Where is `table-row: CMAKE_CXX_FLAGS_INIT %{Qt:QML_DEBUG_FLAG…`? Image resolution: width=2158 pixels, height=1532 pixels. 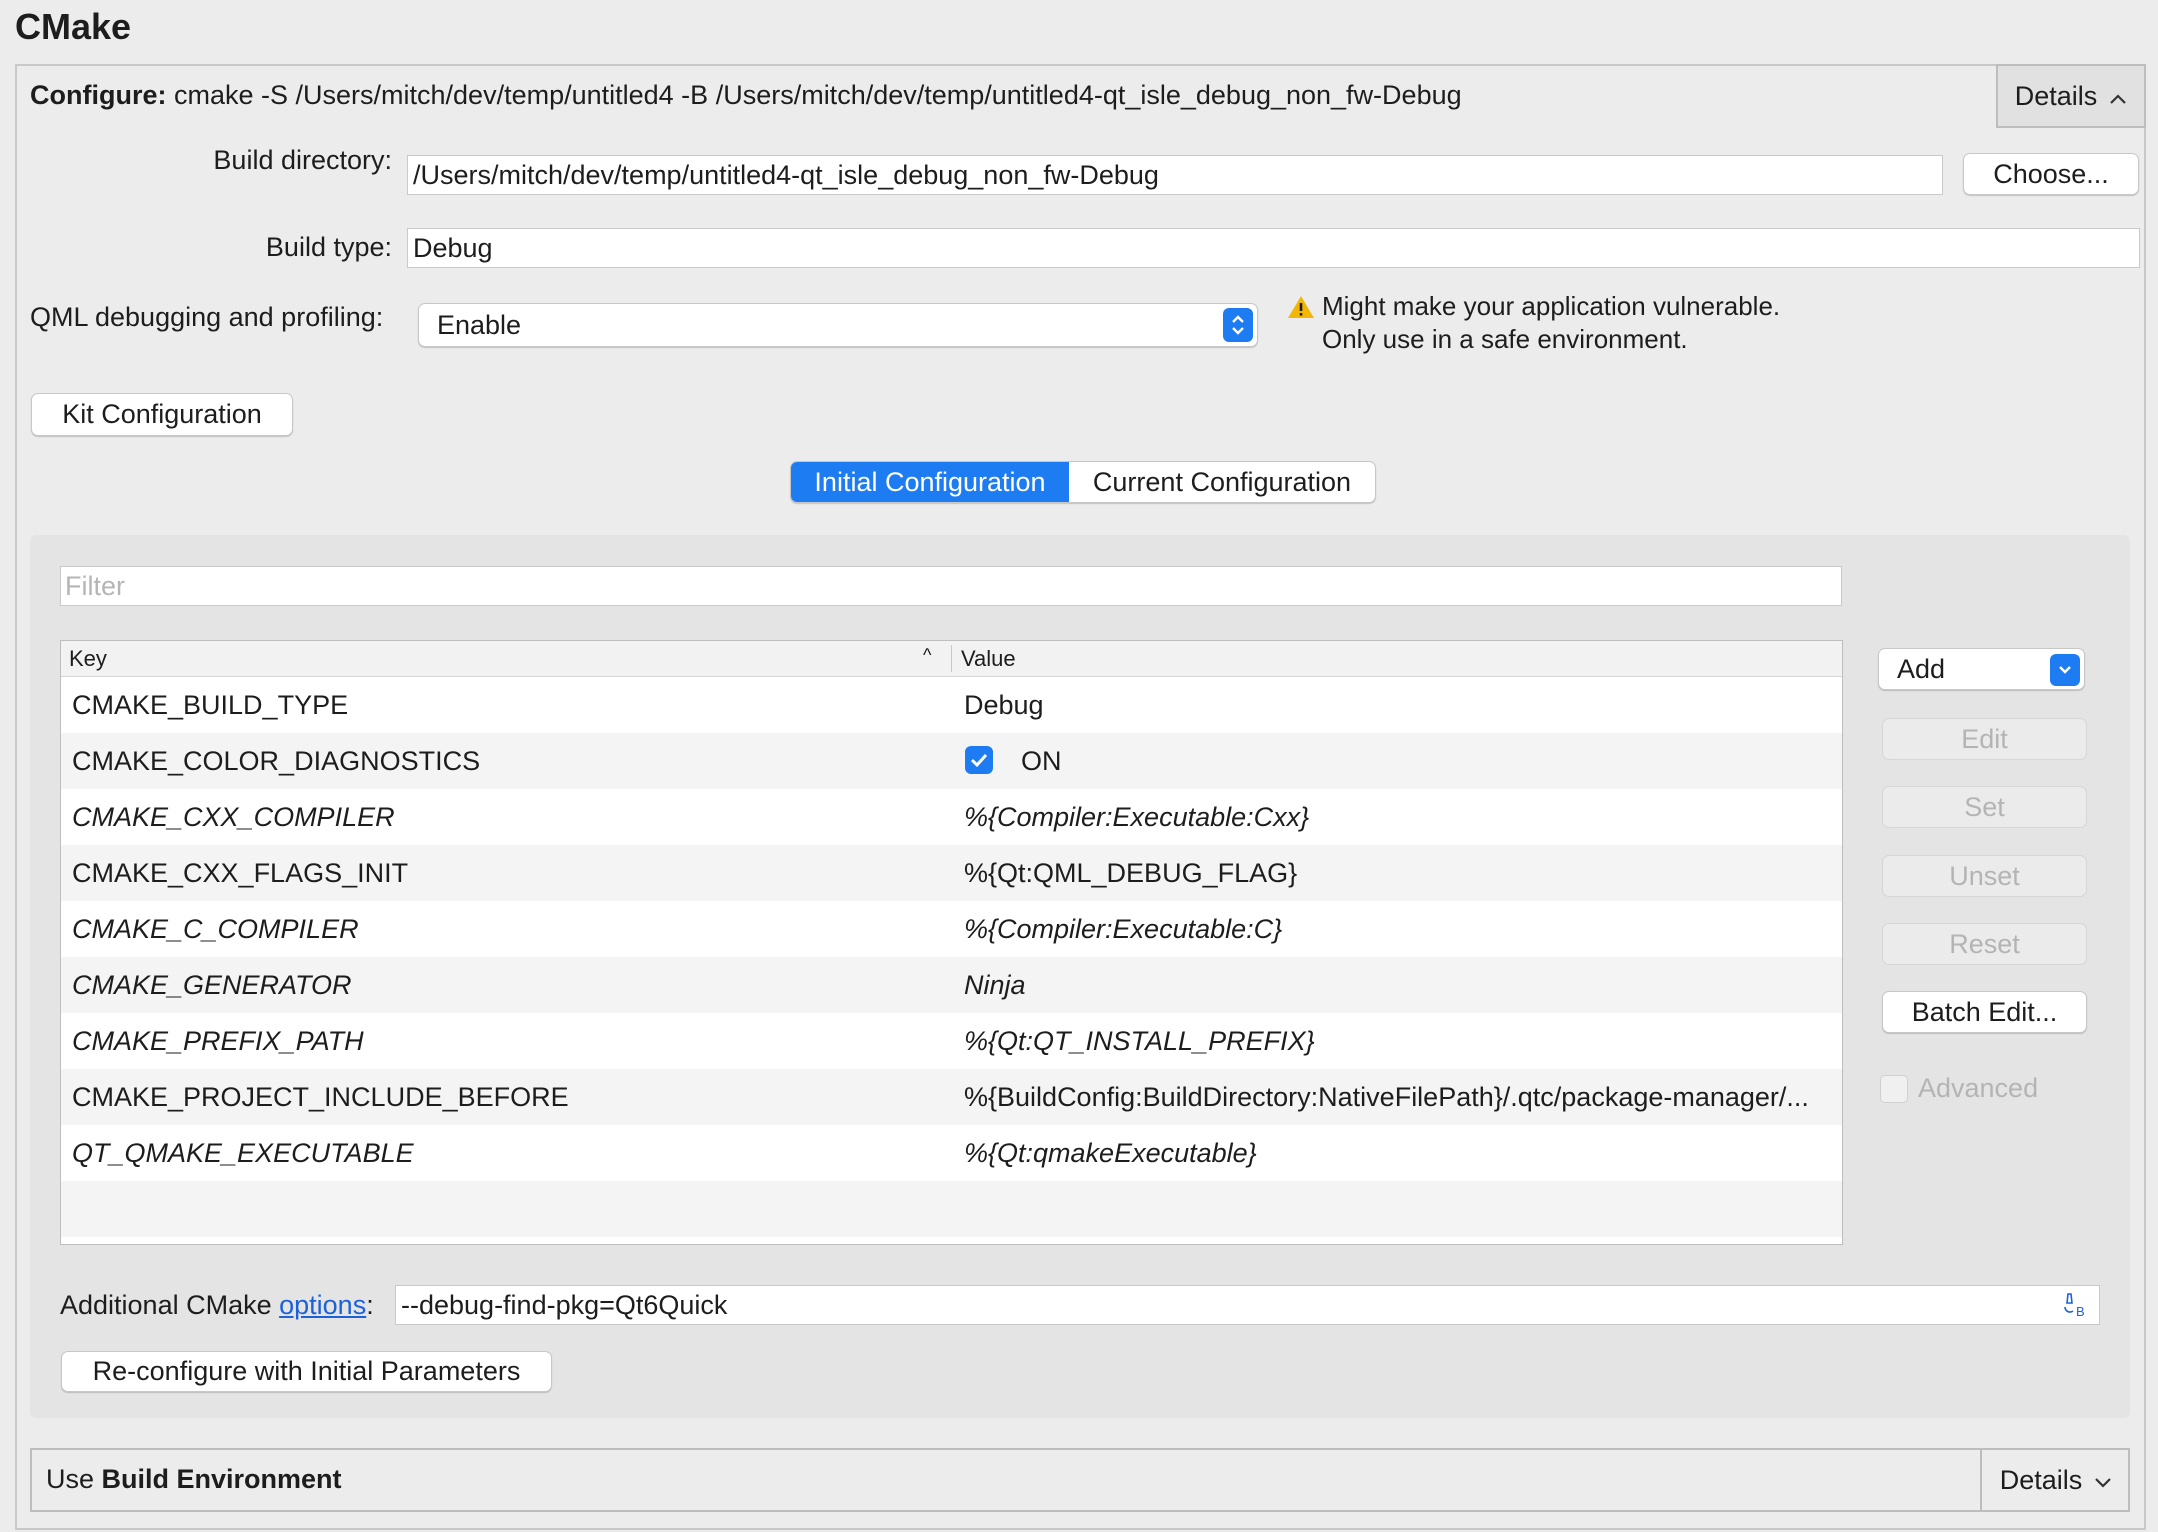
table-row: CMAKE_CXX_FLAGS_INIT %{Qt:QML_DEBUG_FLAG… is located at coordinates (951, 873).